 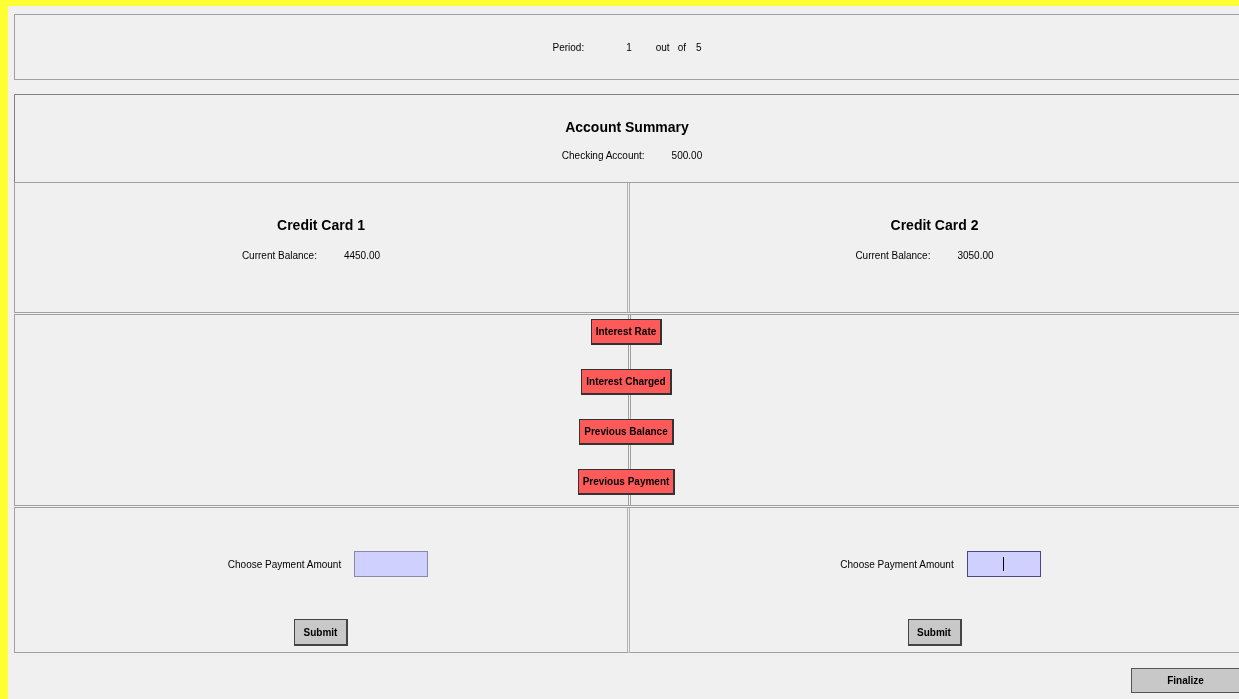 I want to click on field-value: 4450.00, so click(x=362, y=256).